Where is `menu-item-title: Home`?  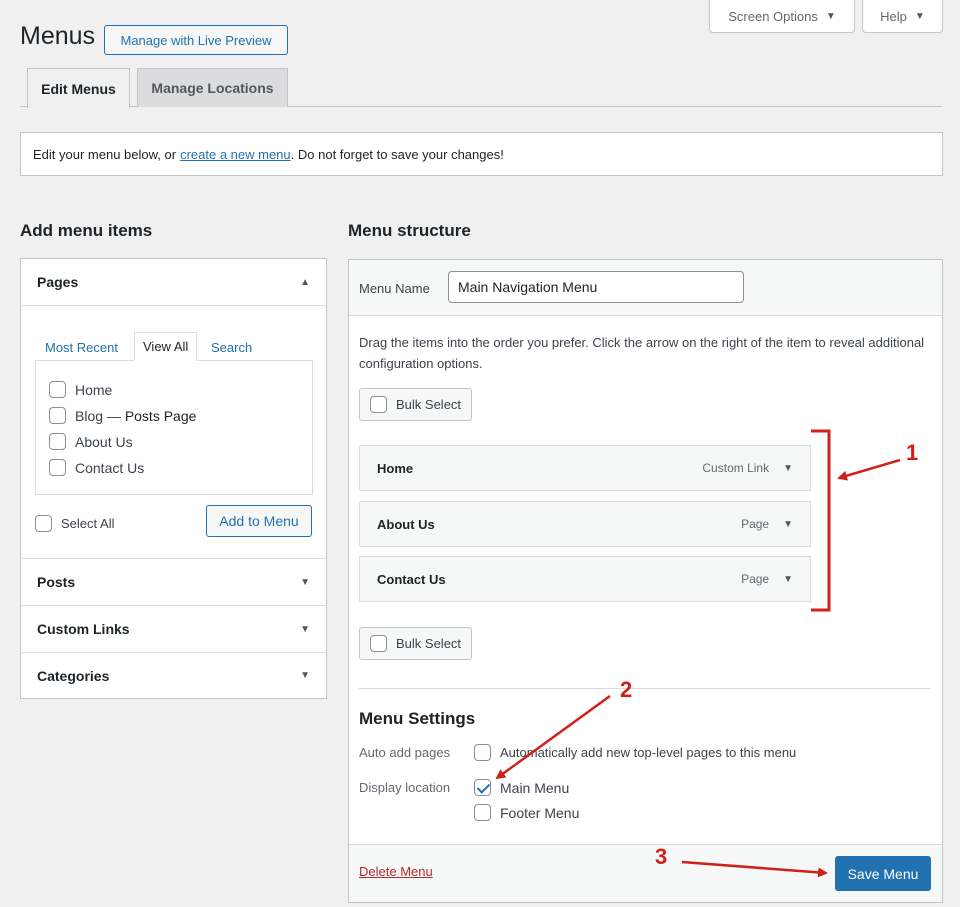
menu-item-title: Home is located at coordinates (395, 468).